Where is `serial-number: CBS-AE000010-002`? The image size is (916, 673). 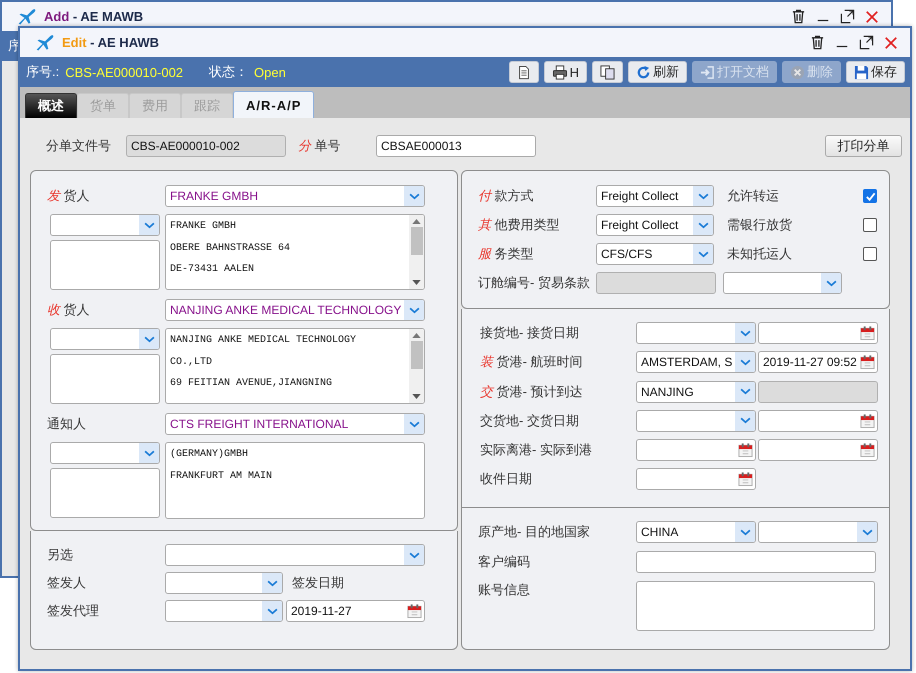
serial-number: CBS-AE000010-002 is located at coordinates (124, 72).